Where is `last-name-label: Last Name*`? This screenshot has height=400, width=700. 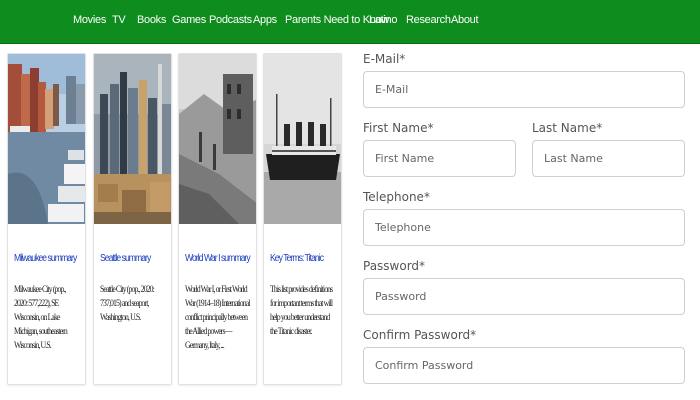
last-name-label: Last Name* is located at coordinates (567, 128).